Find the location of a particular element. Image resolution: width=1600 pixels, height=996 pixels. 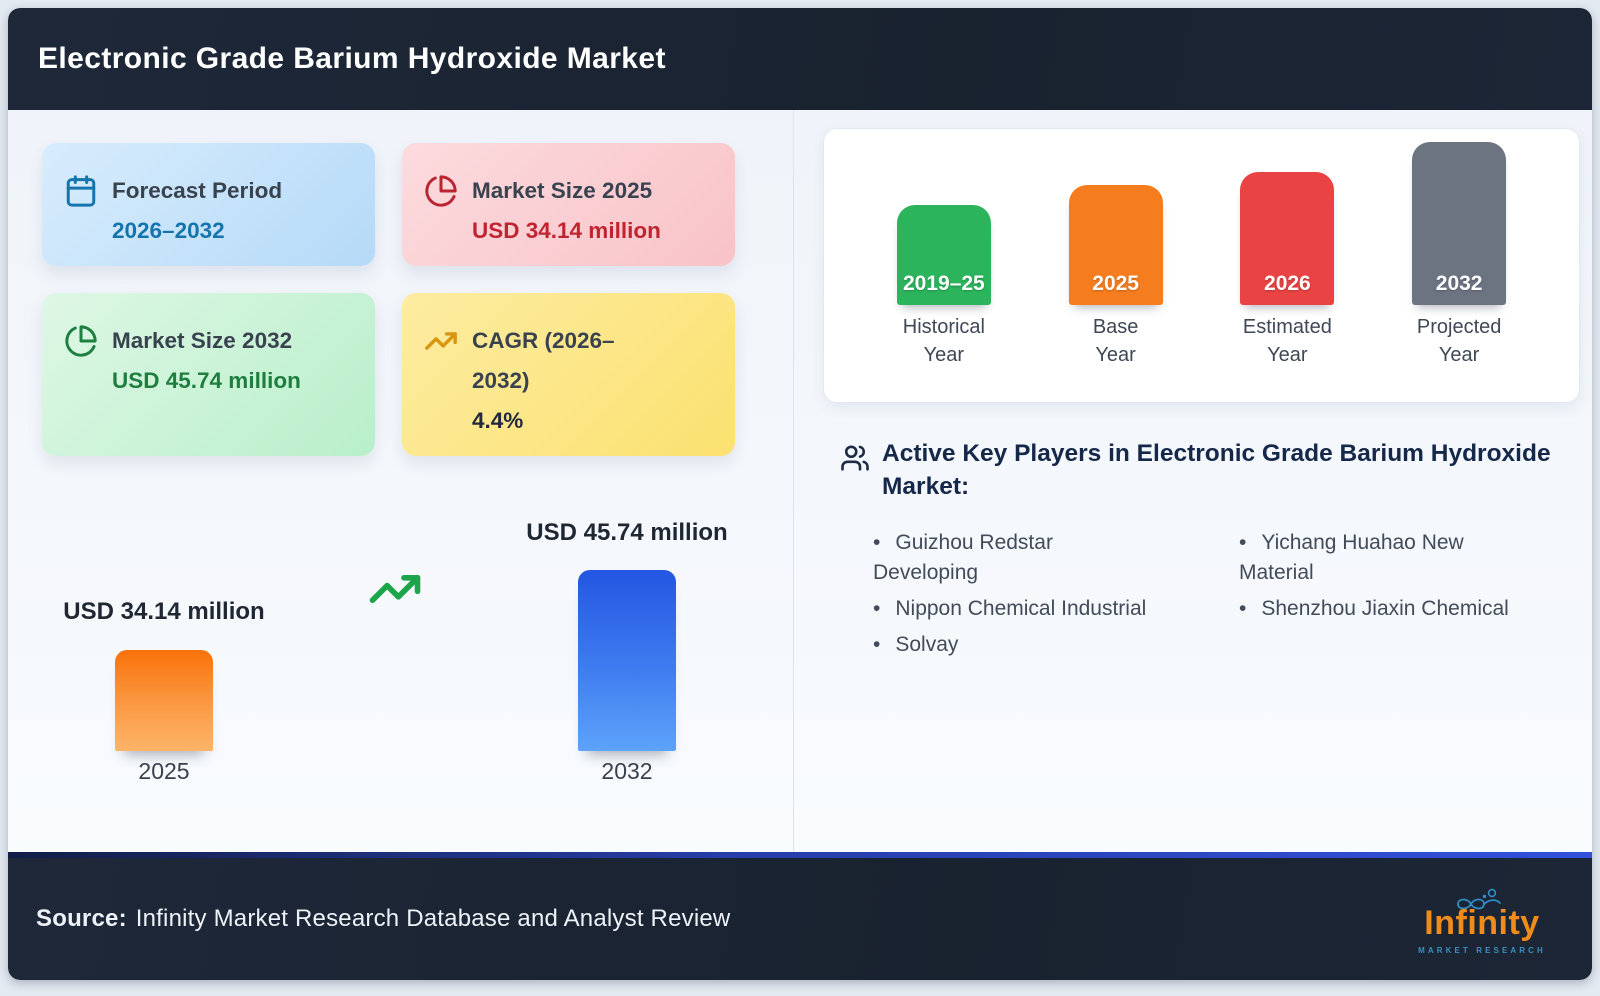

bar-value-label-2032: USD 45.74 million is located at coordinates (627, 532).